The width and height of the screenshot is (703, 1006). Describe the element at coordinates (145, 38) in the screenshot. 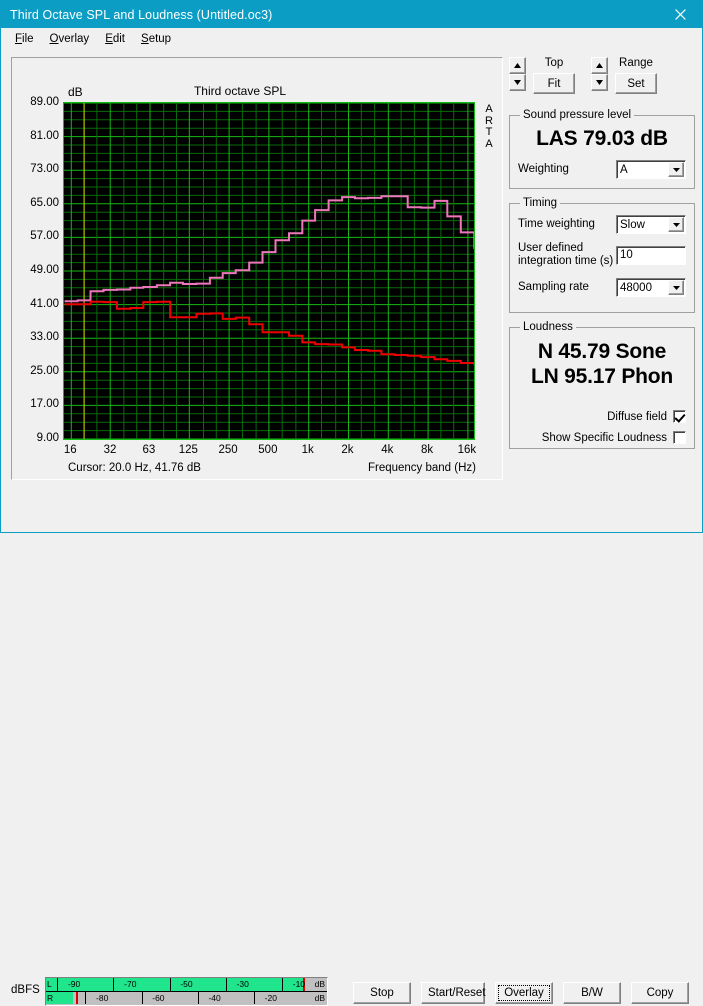

I see `menu-item-setup-mnemonic: S` at that location.